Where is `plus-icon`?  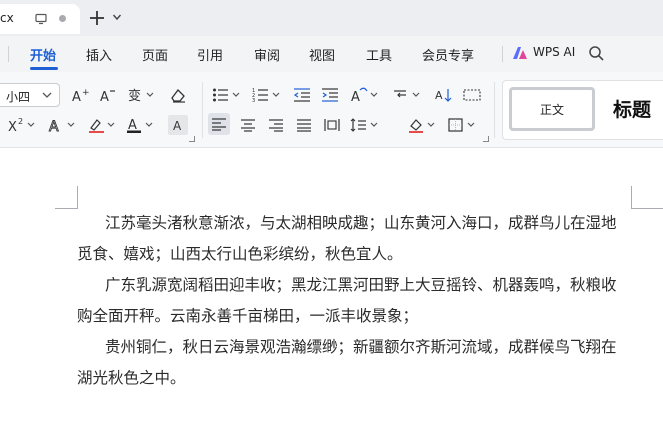 plus-icon is located at coordinates (97, 18).